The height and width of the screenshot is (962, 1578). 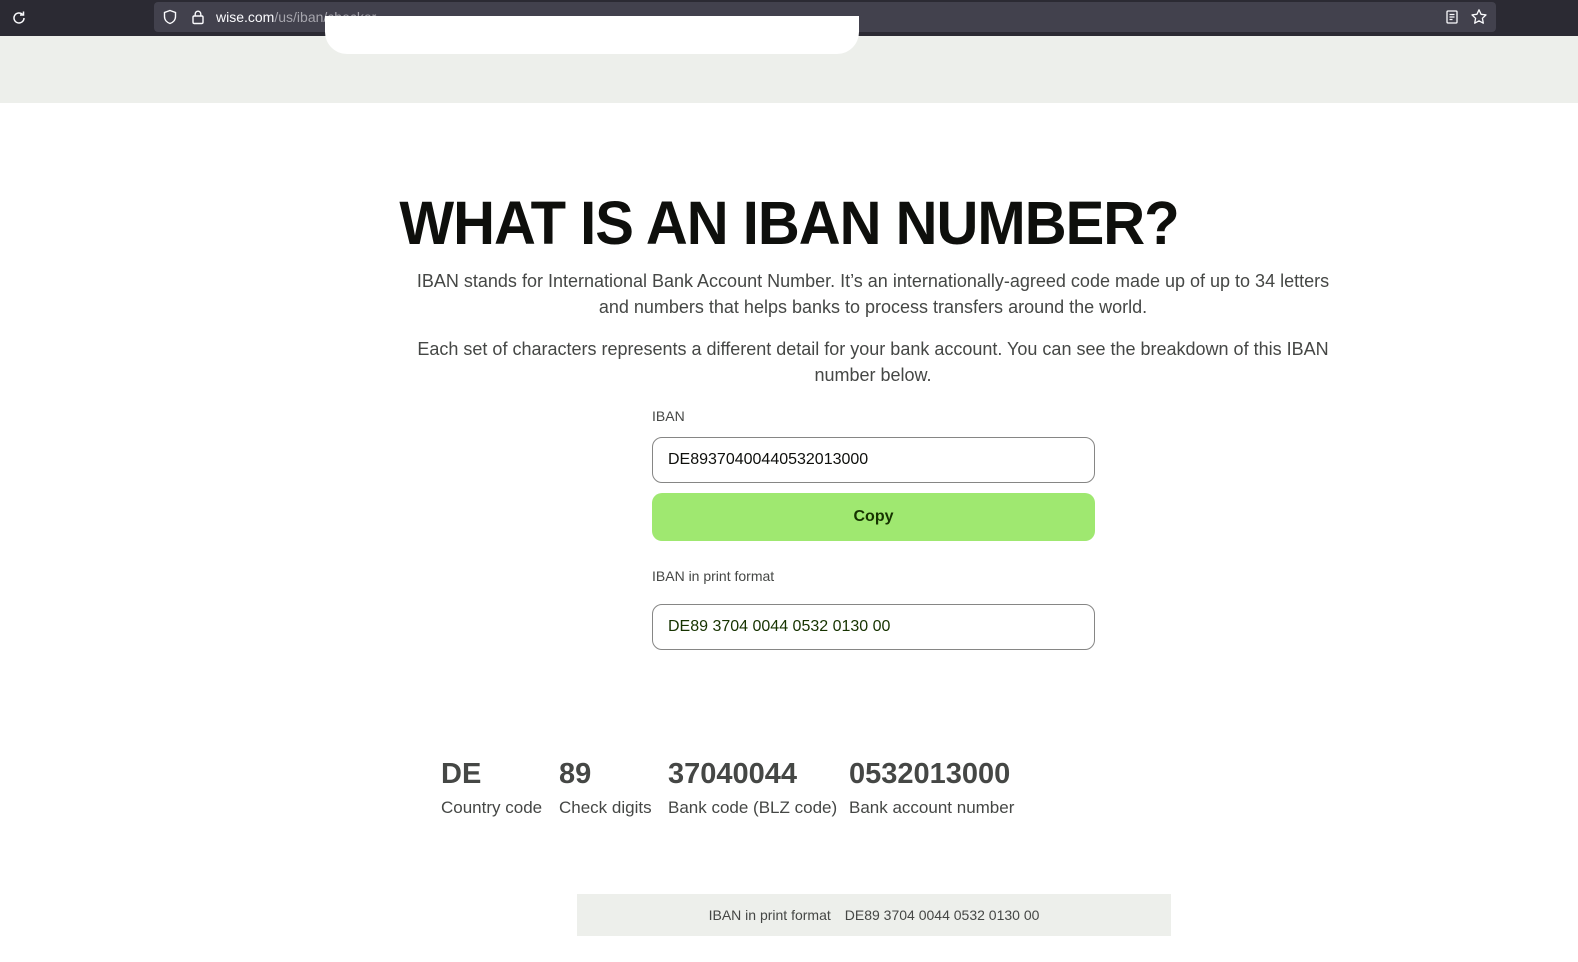 I want to click on breakdown-caption: Bank account number, so click(x=932, y=807).